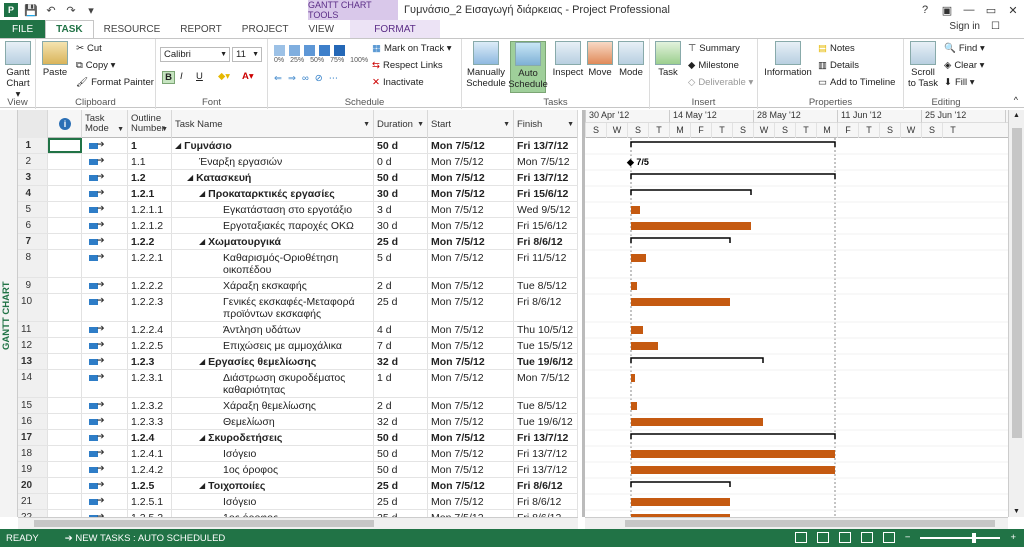 This screenshot has height=547, width=1024. What do you see at coordinates (204, 523) in the screenshot?
I see `grid-scroll-thumb` at bounding box center [204, 523].